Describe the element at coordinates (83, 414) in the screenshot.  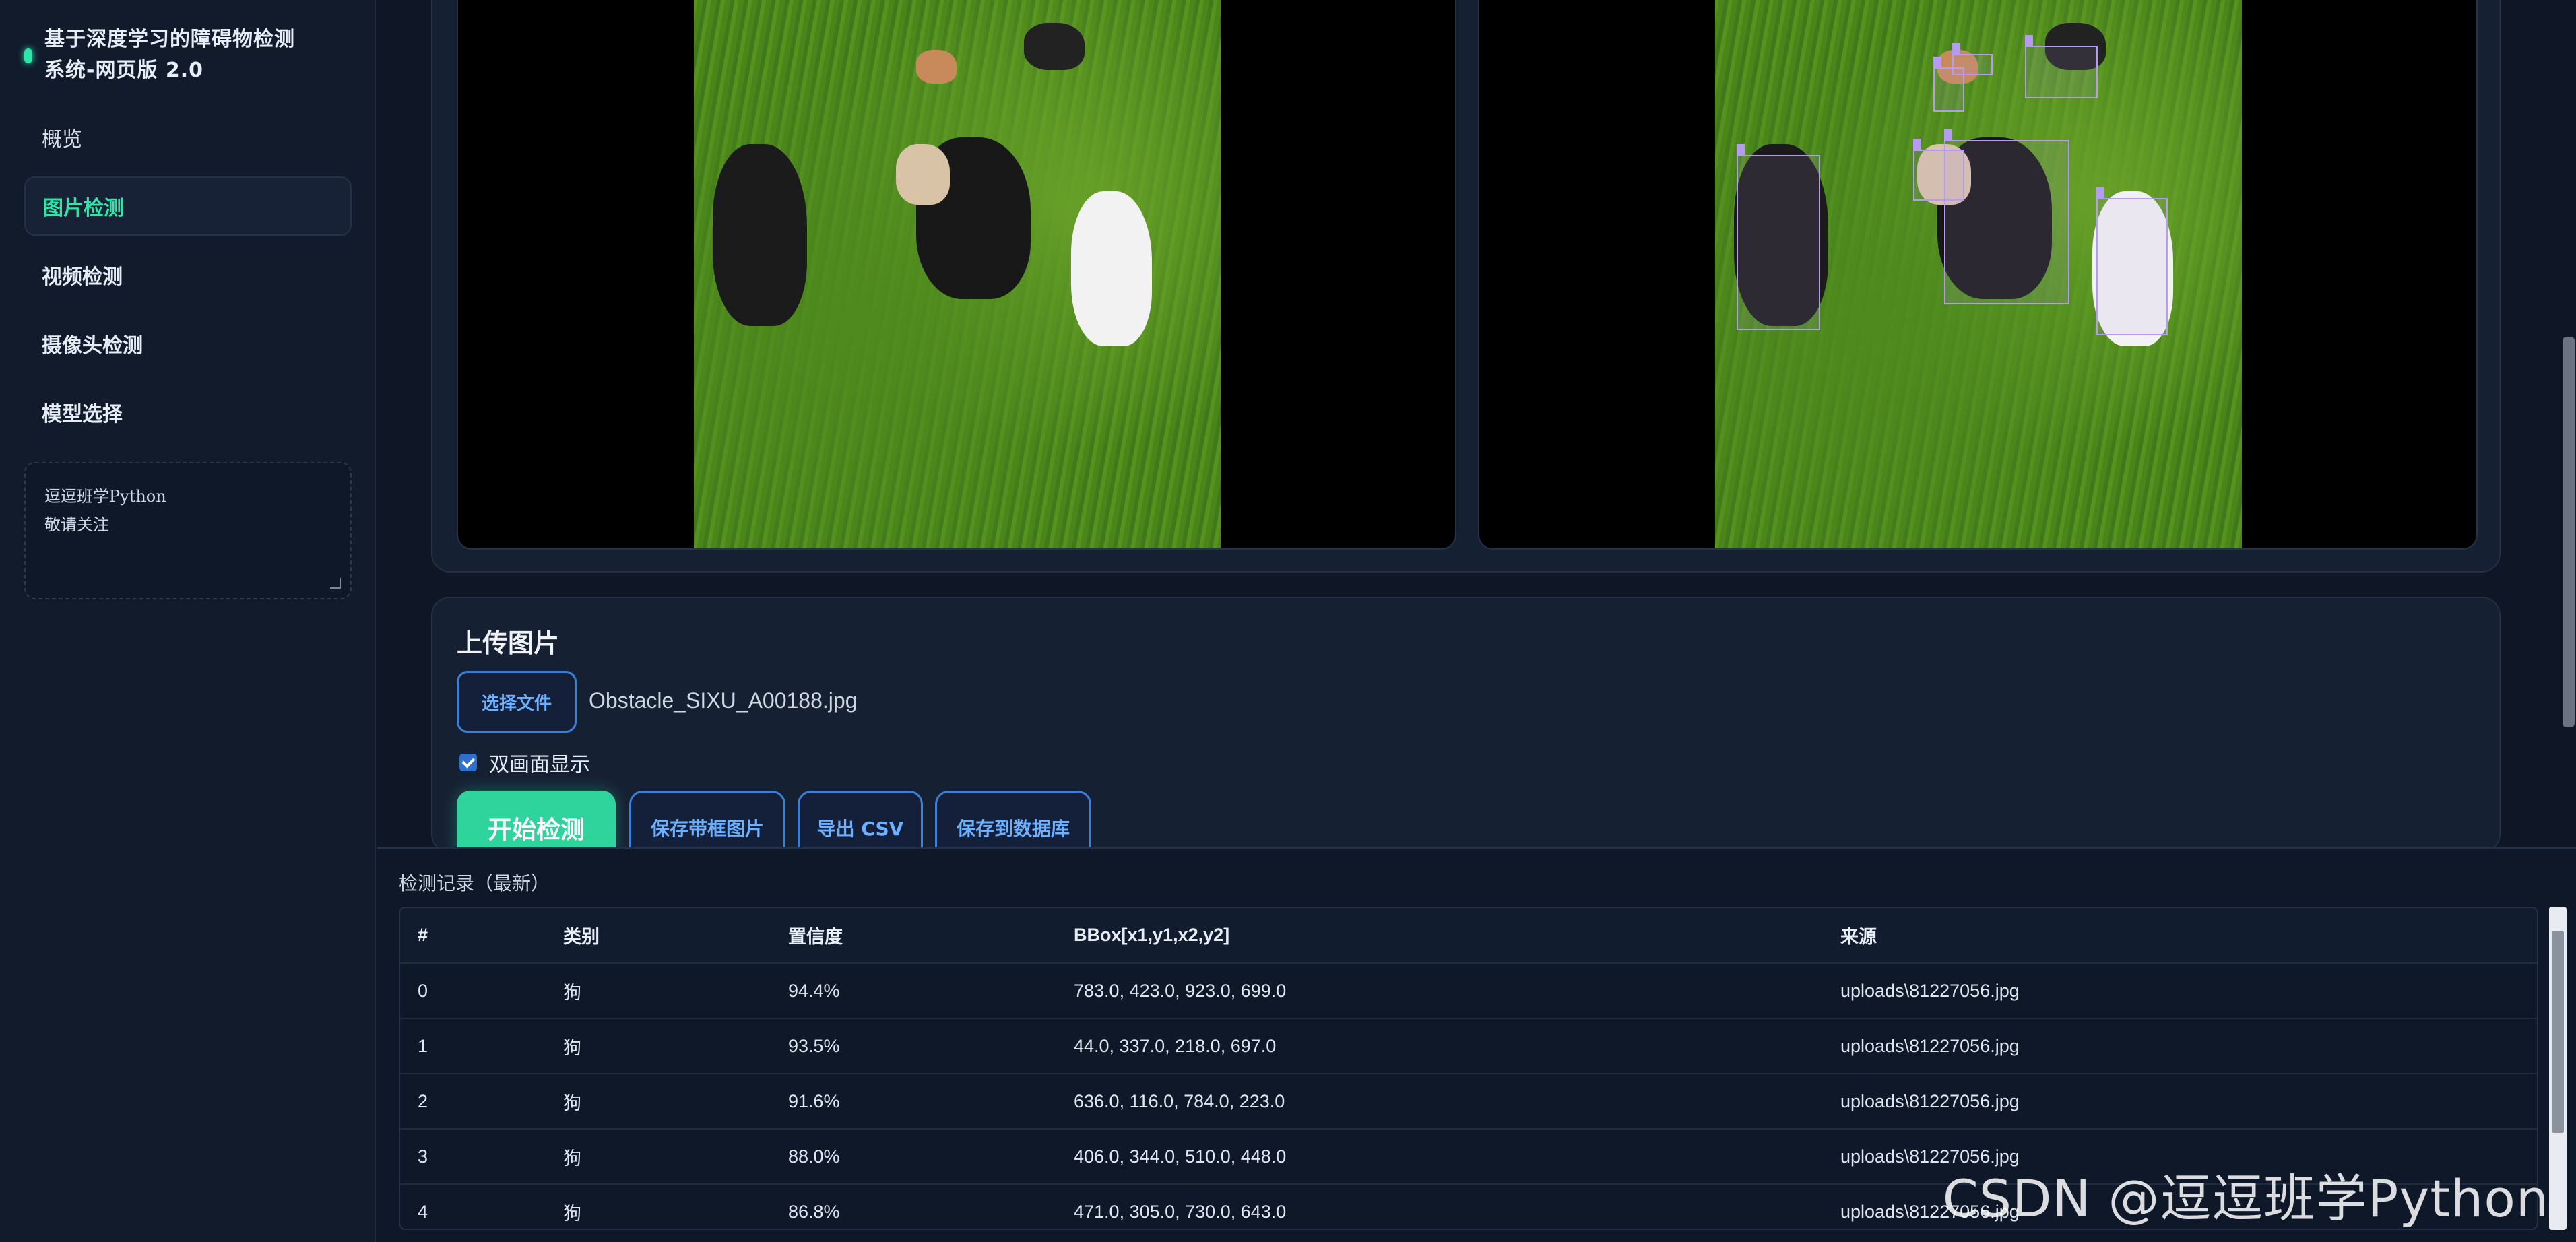
I see `sidebar-item-label: 模型选择` at that location.